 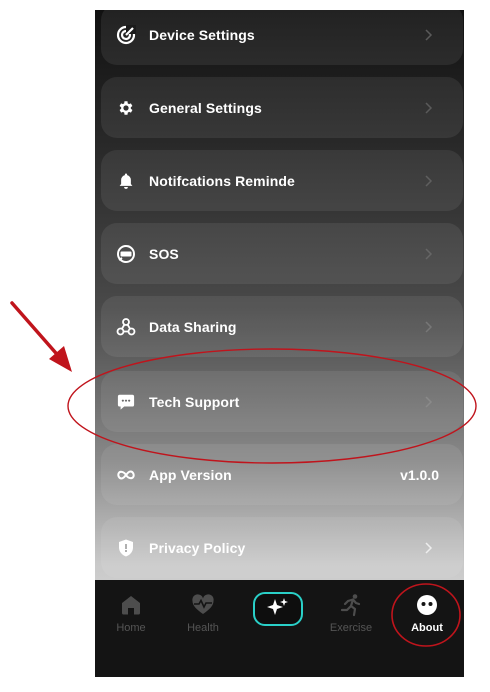 I want to click on menu-item-label: Notifcations Reminde, so click(x=222, y=180).